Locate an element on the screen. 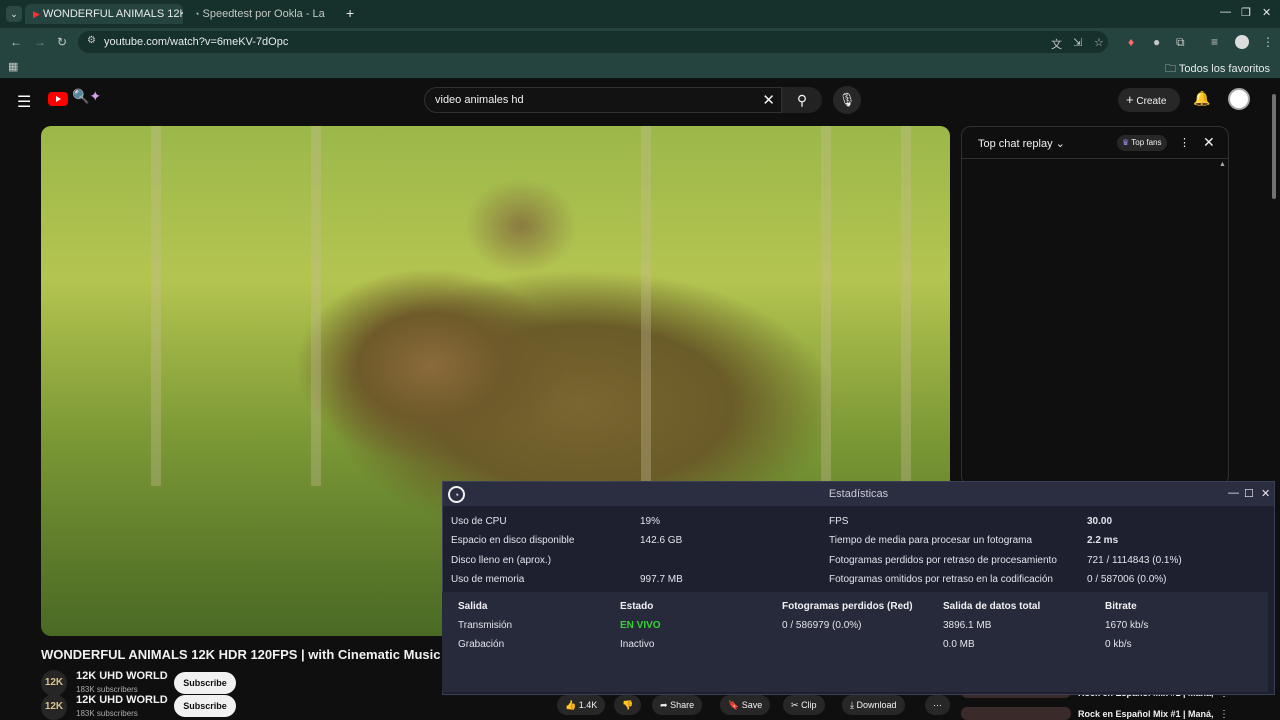 This screenshot has height=720, width=1280. top-fans-badge: ♛ Top fans is located at coordinates (1142, 143).